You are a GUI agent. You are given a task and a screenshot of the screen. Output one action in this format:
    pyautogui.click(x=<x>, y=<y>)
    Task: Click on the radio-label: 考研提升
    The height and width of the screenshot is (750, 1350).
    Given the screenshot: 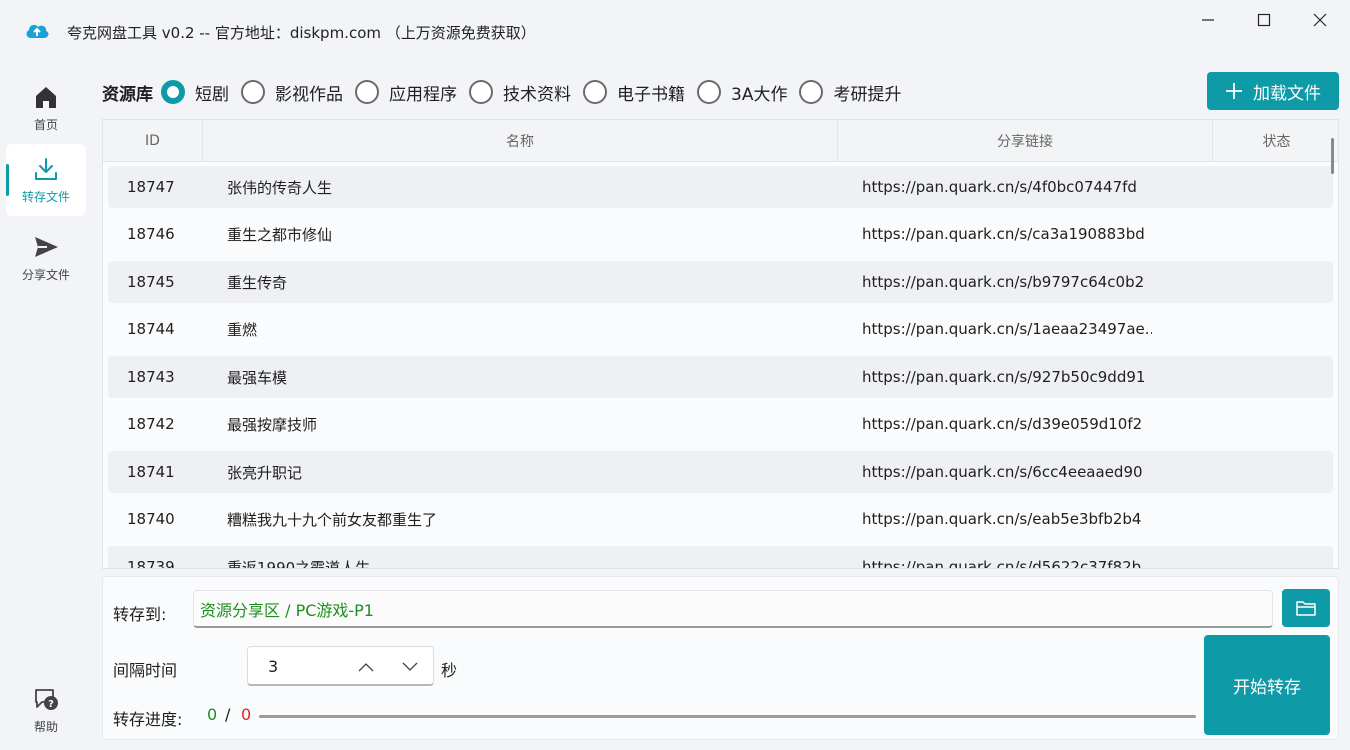 What is the action you would take?
    pyautogui.click(x=867, y=94)
    